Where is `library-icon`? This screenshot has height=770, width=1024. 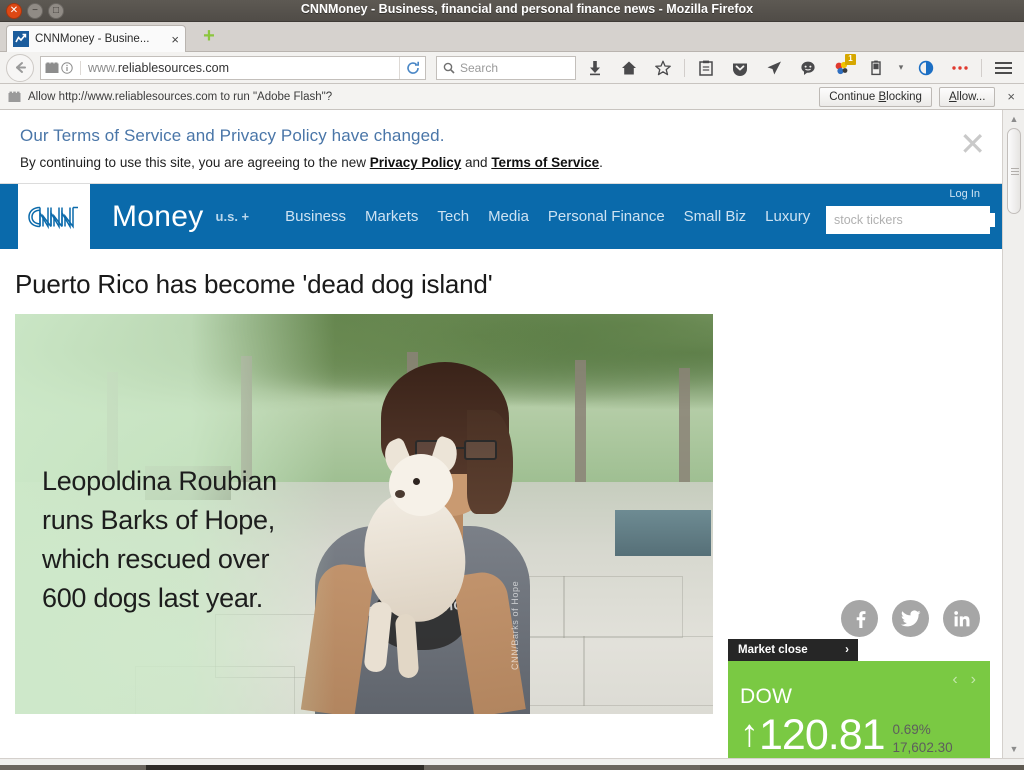 library-icon is located at coordinates (706, 68).